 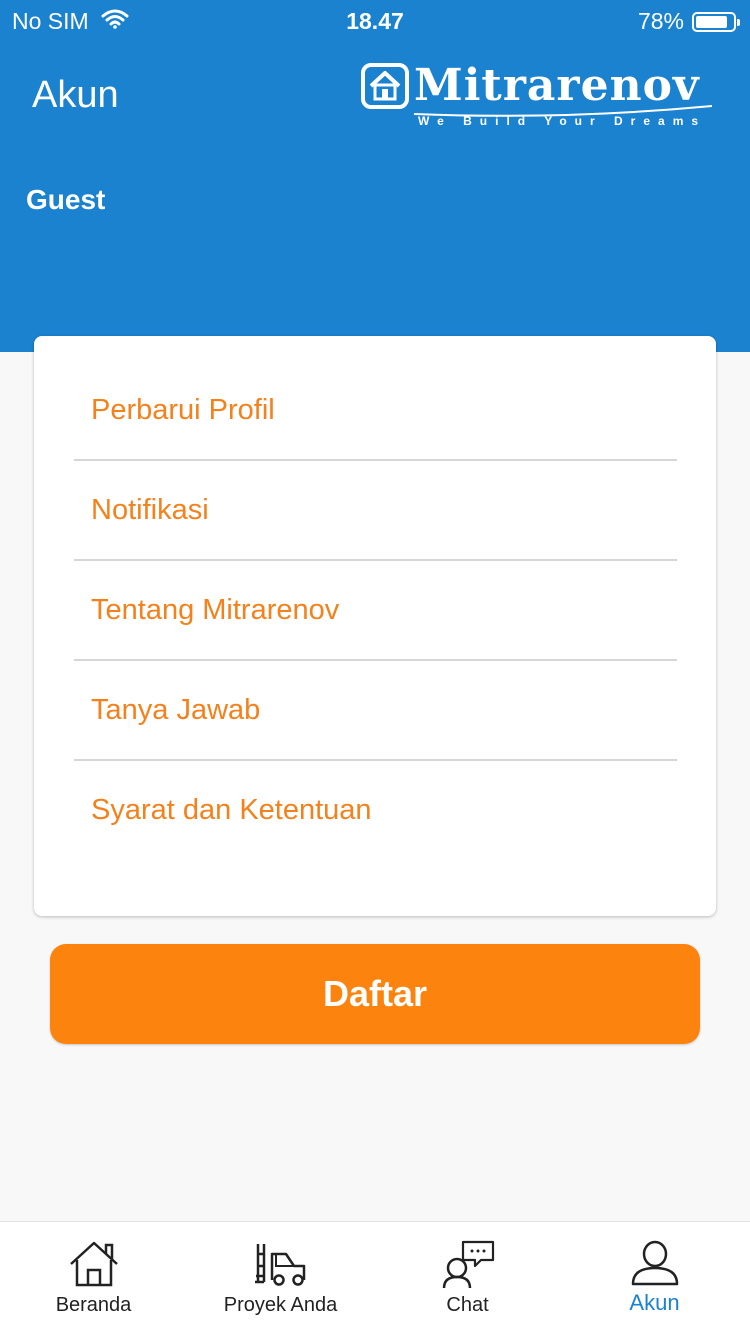 I want to click on app-header: Akun Mitrarenov We Build Your Dreams, so click(x=375, y=96).